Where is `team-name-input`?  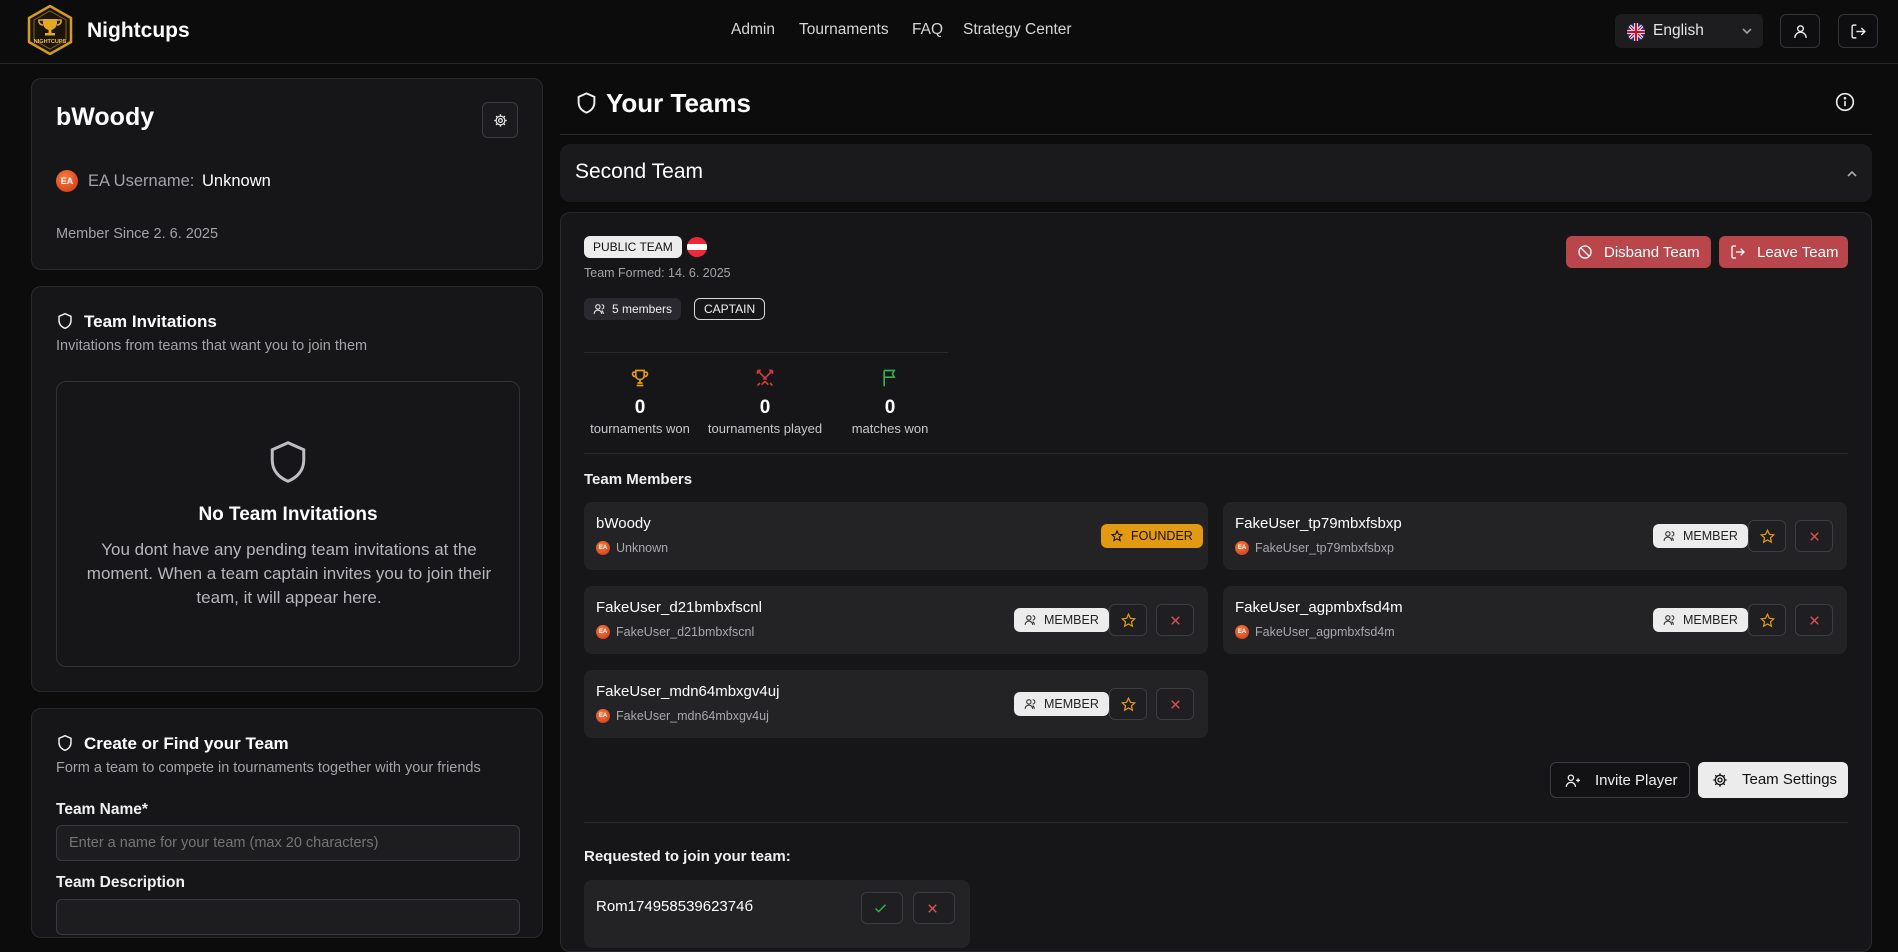
team-name-input is located at coordinates (288, 843).